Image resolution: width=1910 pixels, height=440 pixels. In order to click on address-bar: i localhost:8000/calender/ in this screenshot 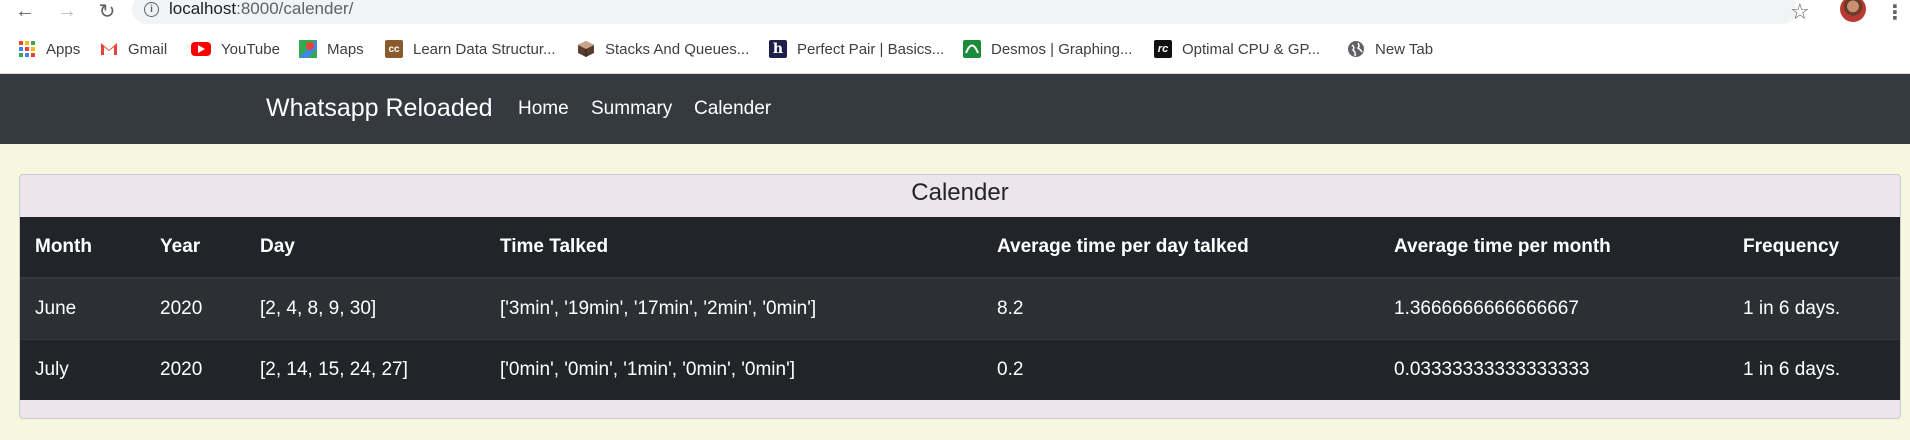, I will do `click(964, 12)`.